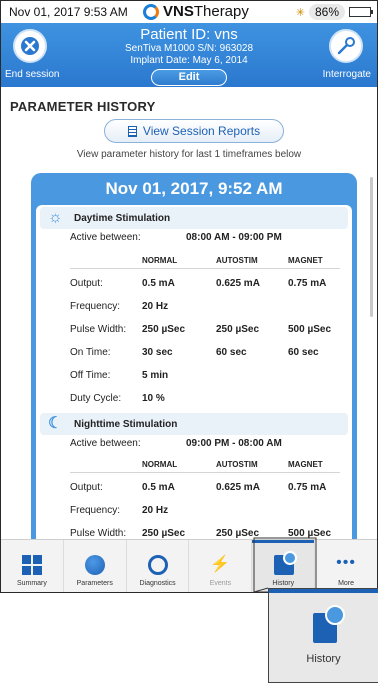 This screenshot has width=378, height=683. I want to click on table-row: Off Time: 5 min, so click(119, 375).